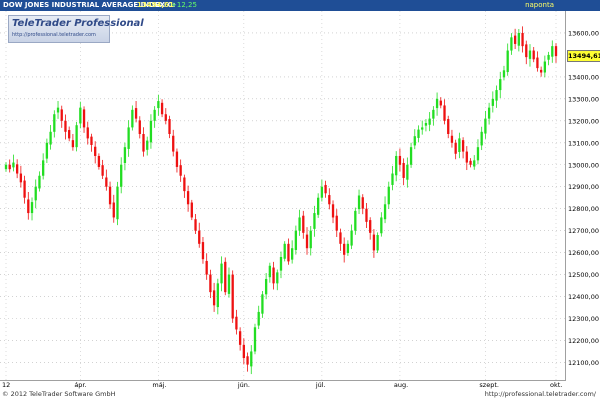 The height and width of the screenshot is (400, 600). What do you see at coordinates (583, 341) in the screenshot?
I see `y-tick-label: 12200,00` at bounding box center [583, 341].